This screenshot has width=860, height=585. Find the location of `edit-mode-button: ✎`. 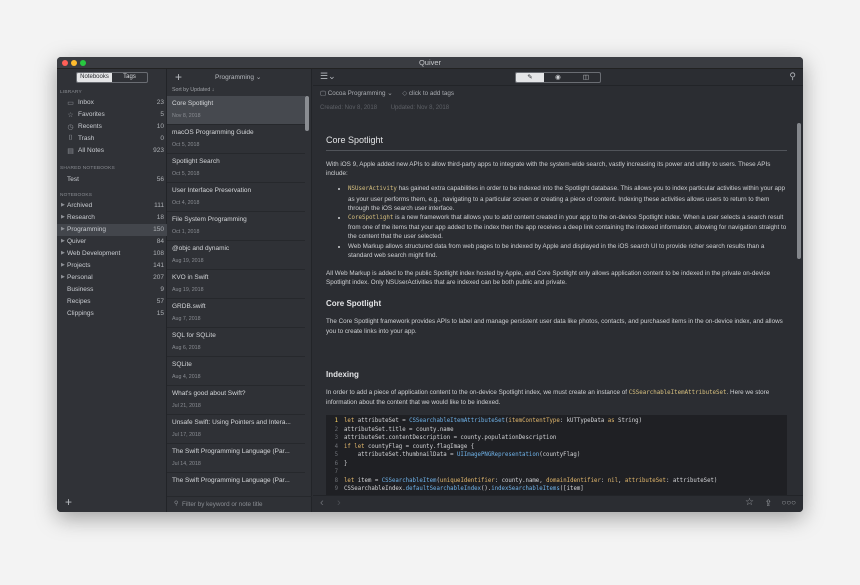

edit-mode-button: ✎ is located at coordinates (530, 77).